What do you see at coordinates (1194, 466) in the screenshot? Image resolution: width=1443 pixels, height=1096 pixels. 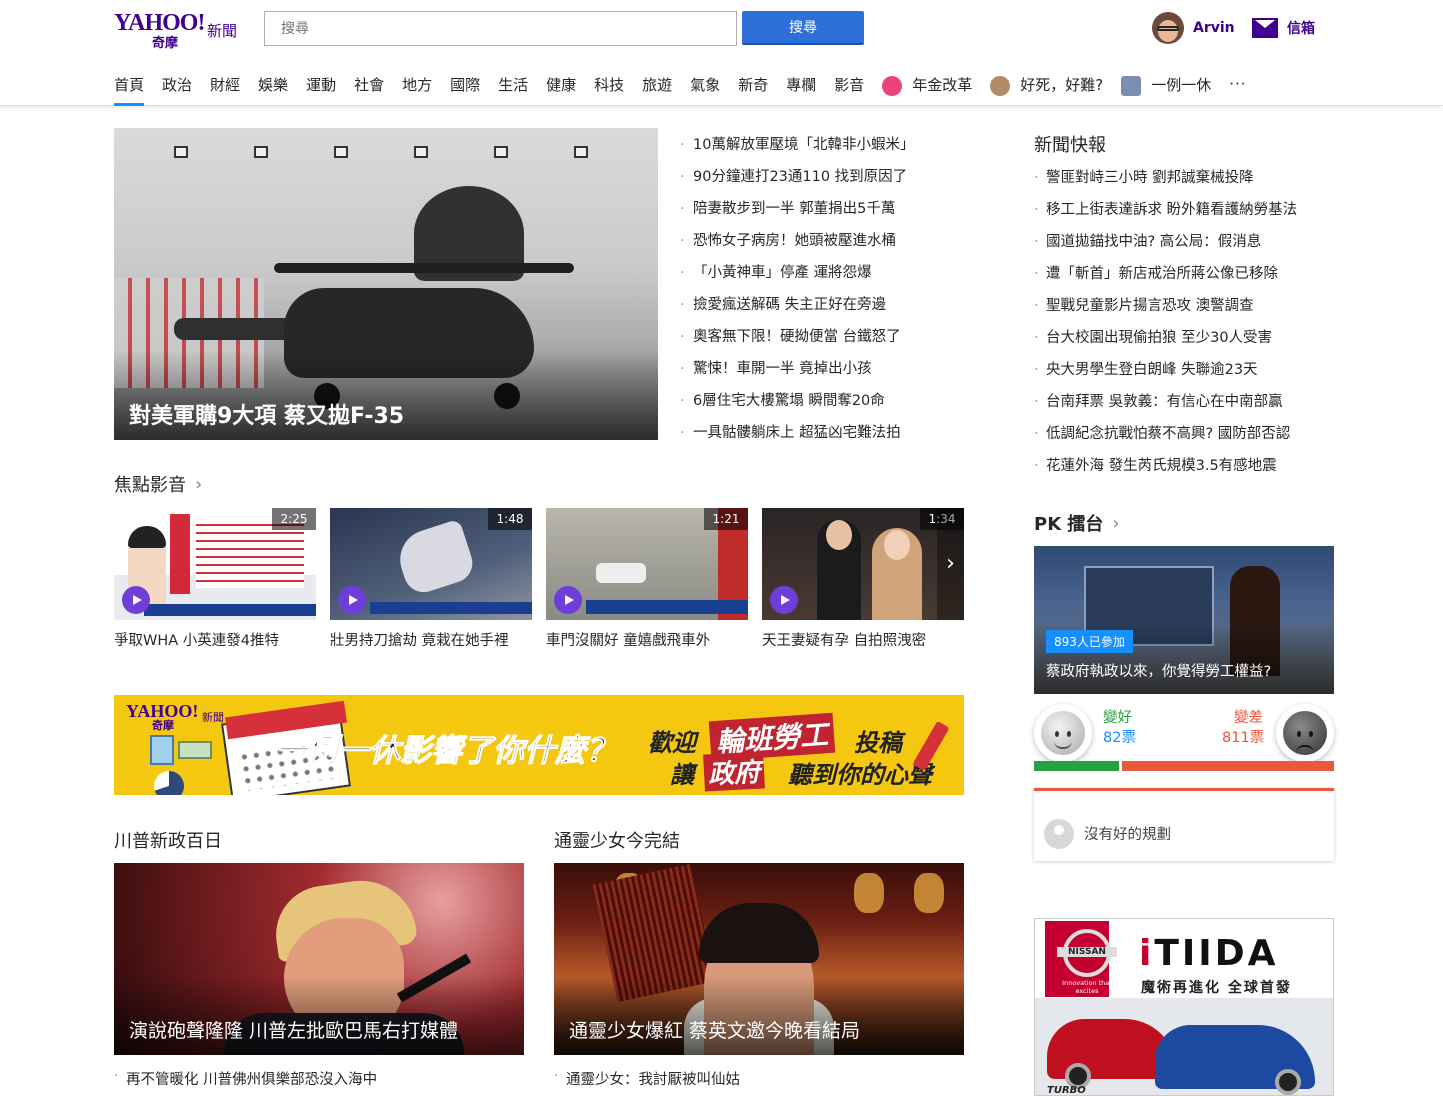 I see `flash-item: 花蓮外海 發生芮氏規模3.5有感地震` at bounding box center [1194, 466].